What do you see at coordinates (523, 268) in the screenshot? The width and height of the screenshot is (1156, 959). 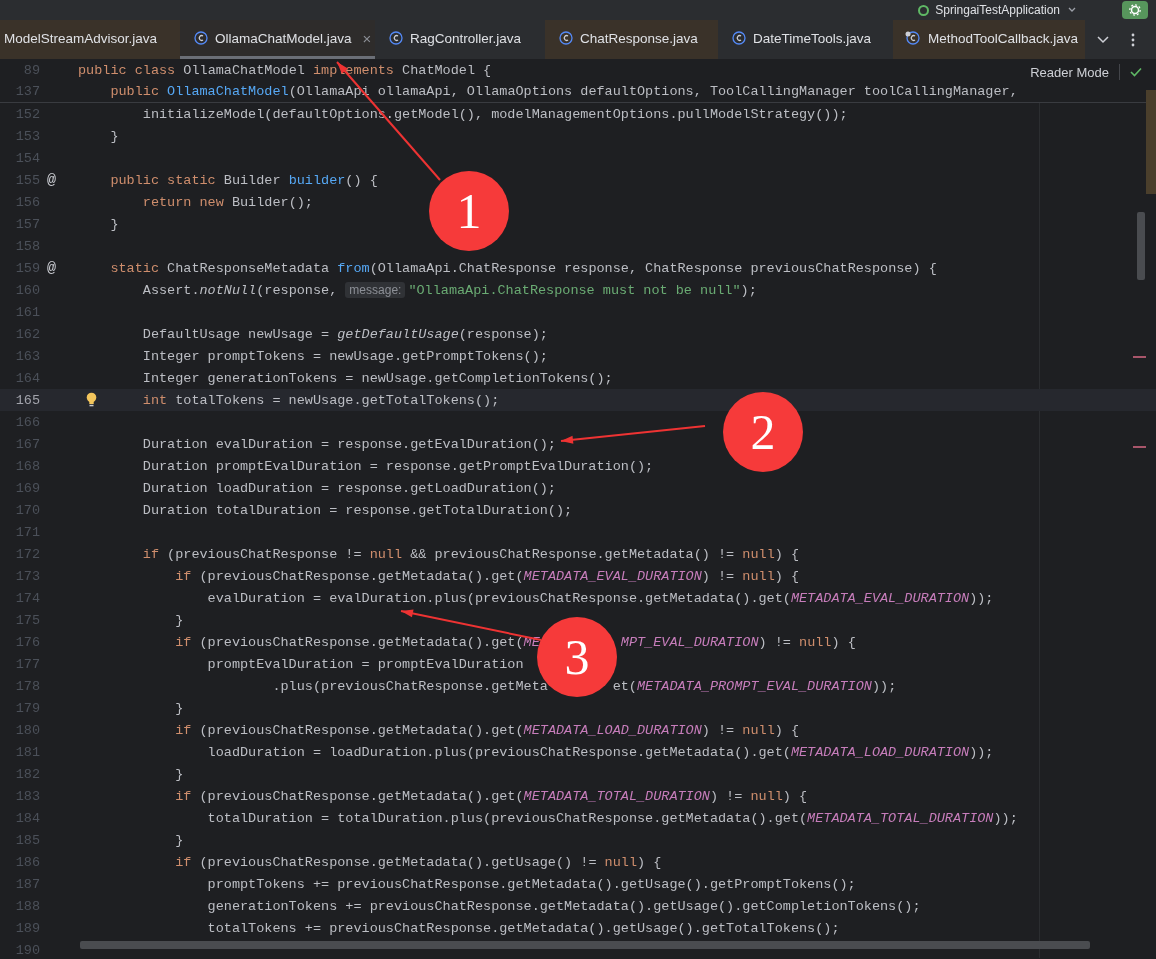 I see `code-line: static ChatResponseMetadata from(OllamaApi.ChatResponse response, ChatResponse previousChatResponse) {` at bounding box center [523, 268].